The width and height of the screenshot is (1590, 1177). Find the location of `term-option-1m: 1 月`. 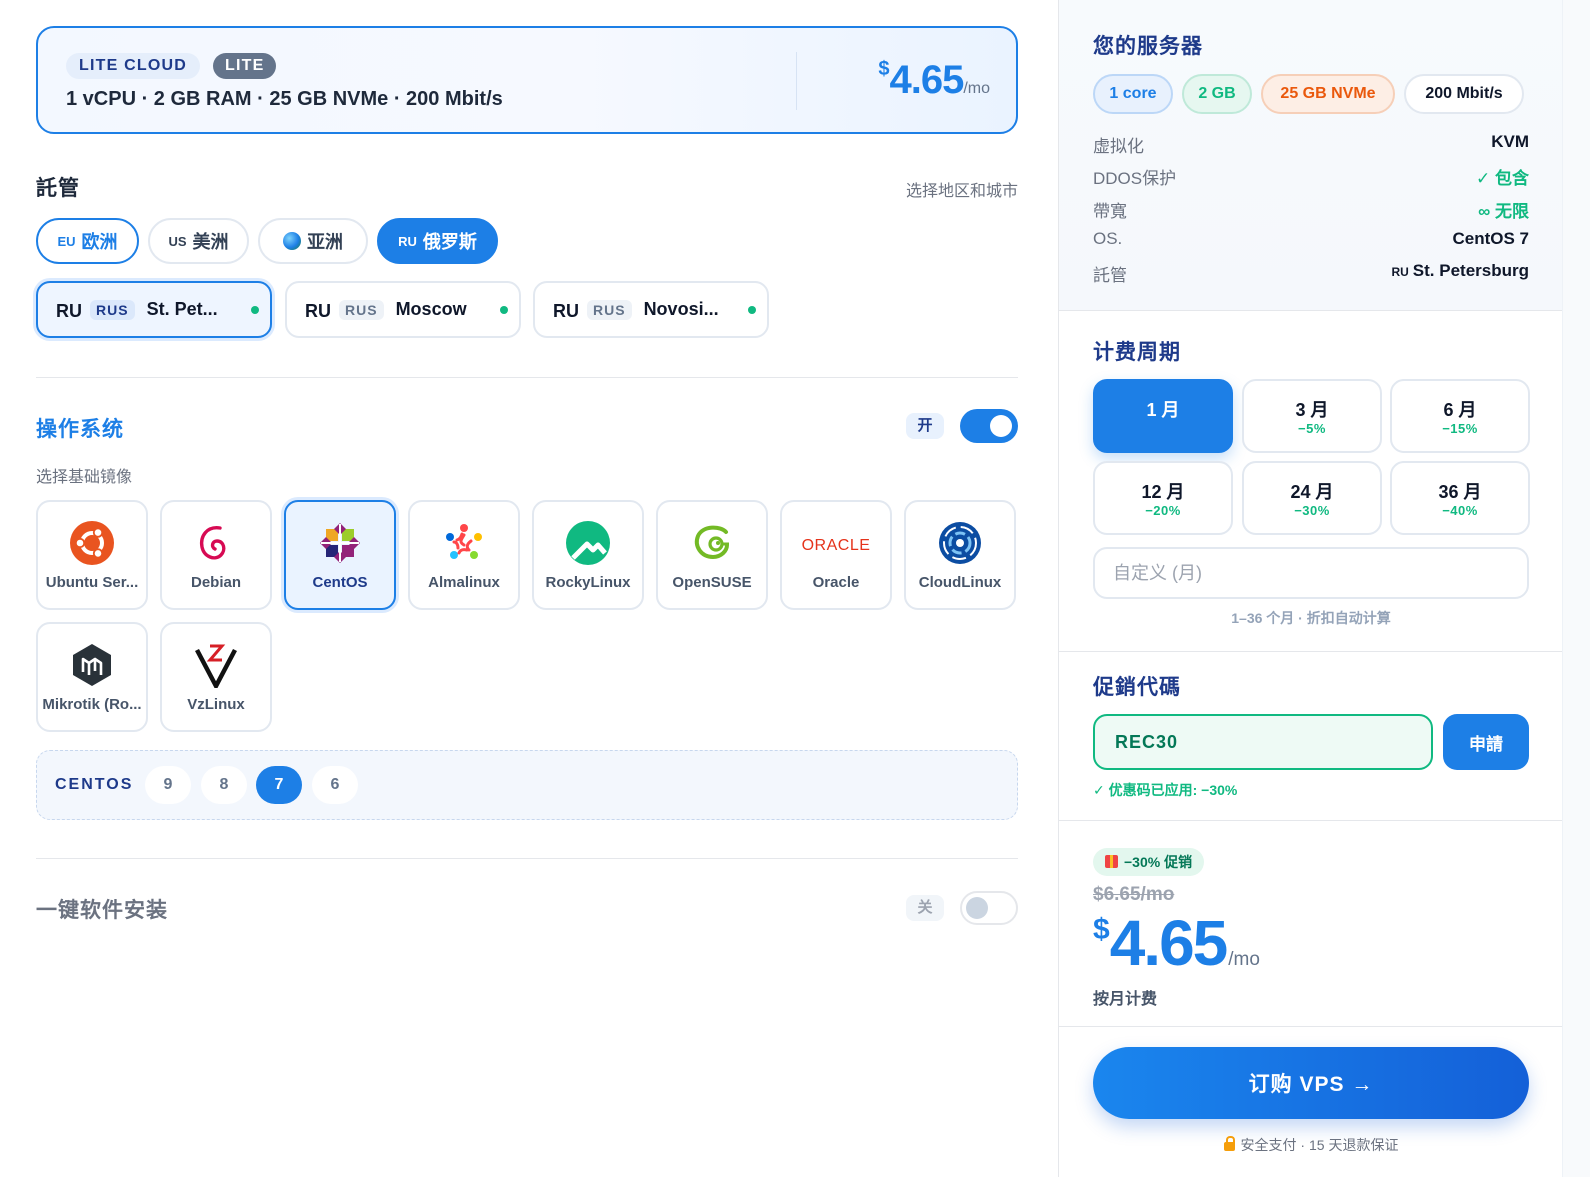

term-option-1m: 1 月 is located at coordinates (1163, 416).